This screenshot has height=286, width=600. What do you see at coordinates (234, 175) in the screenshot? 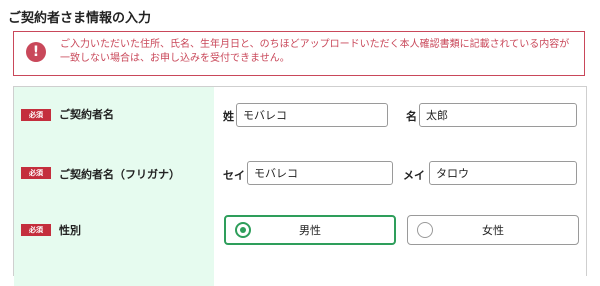
I see `last-name-kana-label: セイ` at bounding box center [234, 175].